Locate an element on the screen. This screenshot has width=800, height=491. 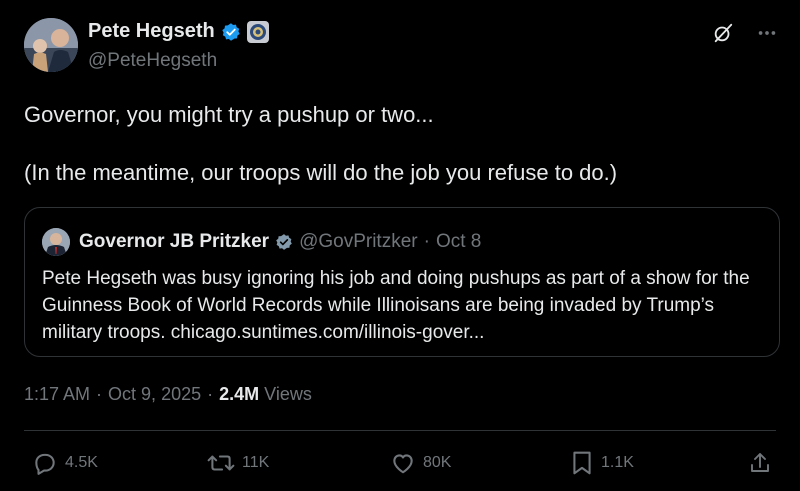
avatar-image is located at coordinates (51, 45).